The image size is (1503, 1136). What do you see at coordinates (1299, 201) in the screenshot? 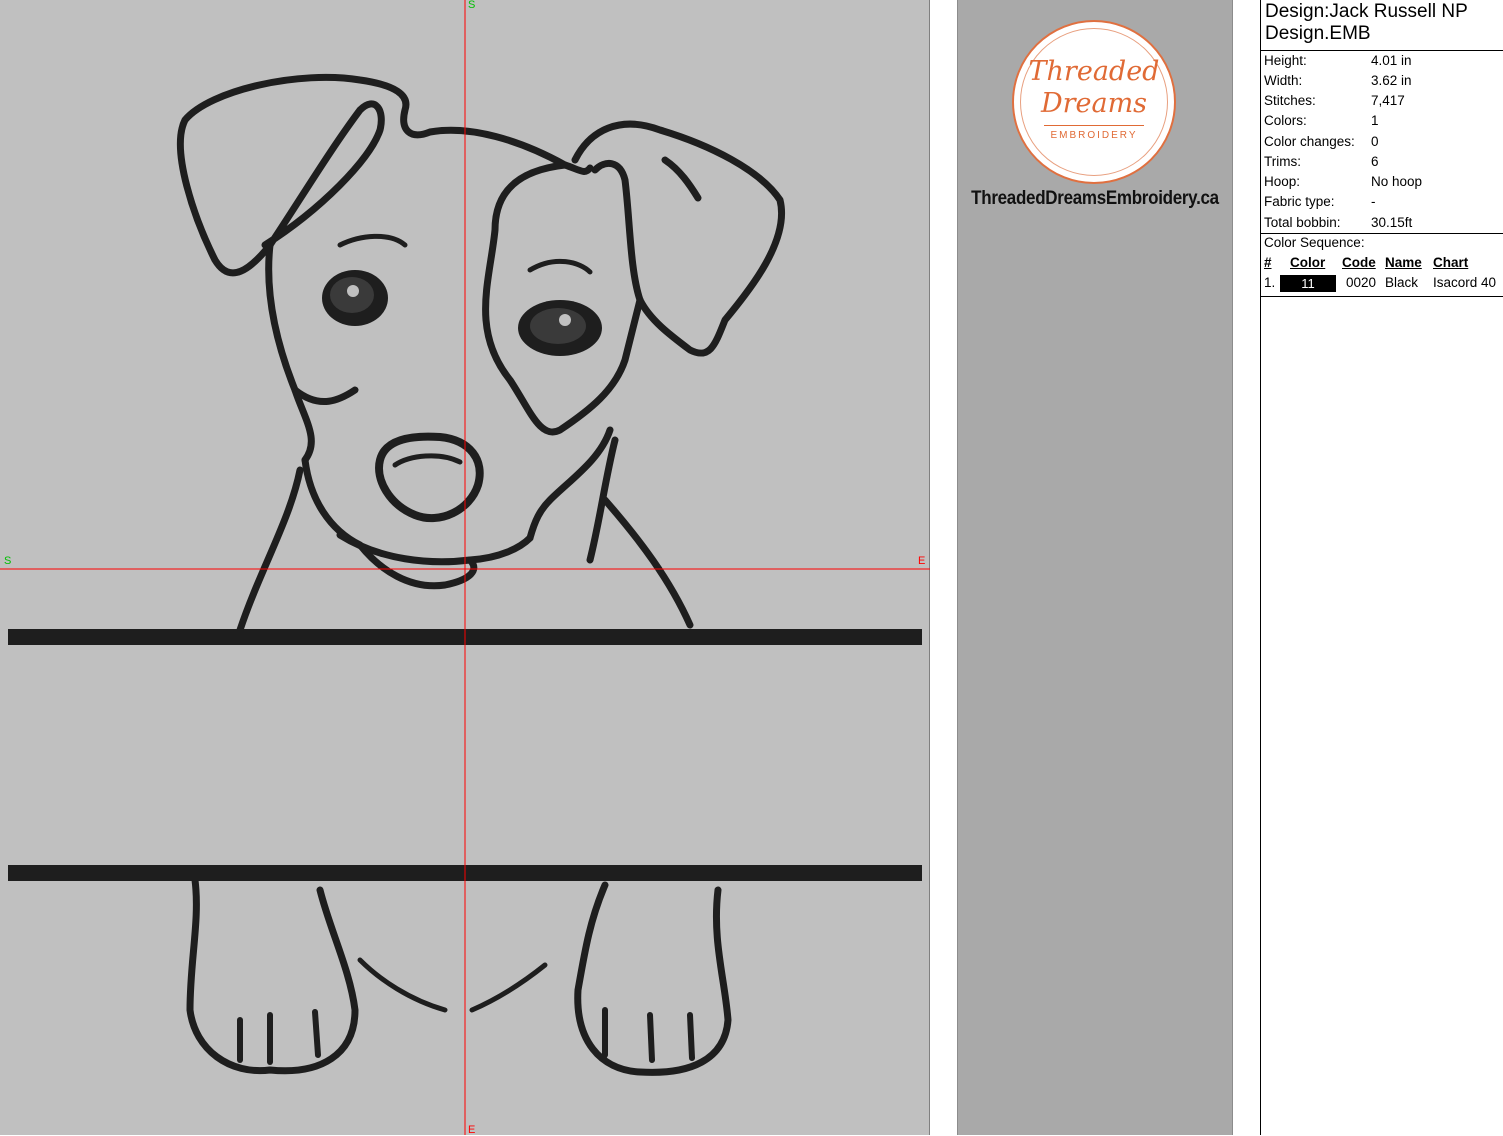
I see `stat-label: Fabric type:` at bounding box center [1299, 201].